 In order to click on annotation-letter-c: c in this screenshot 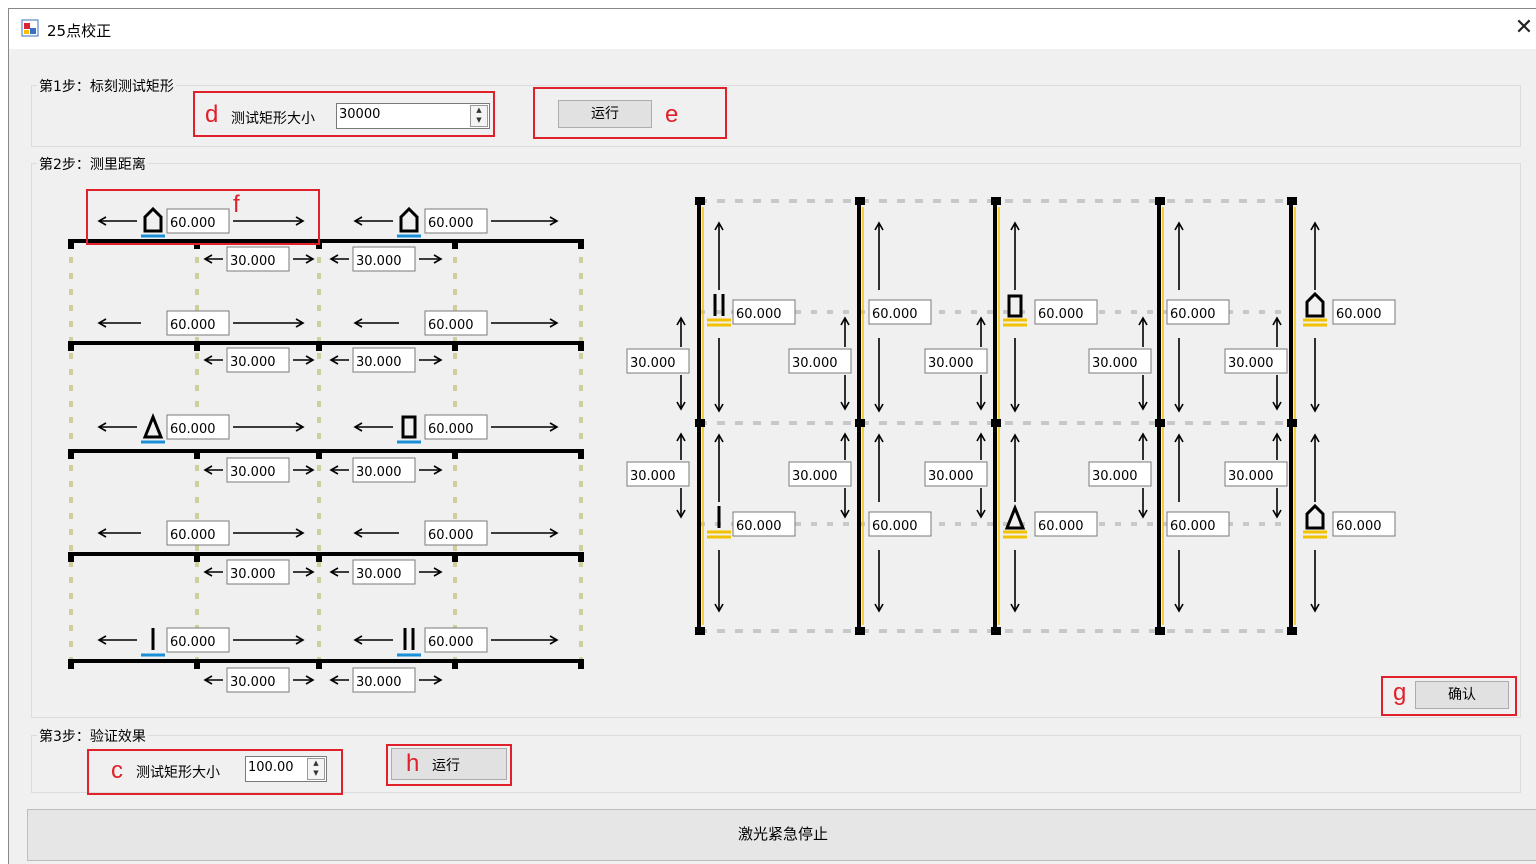, I will do `click(117, 770)`.